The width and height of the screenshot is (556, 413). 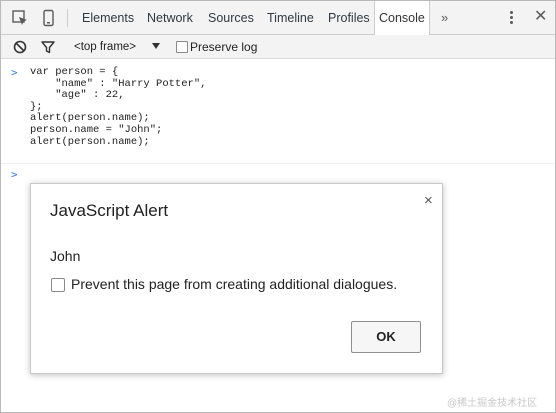 I want to click on tab-profiles: Profiles, so click(x=349, y=17).